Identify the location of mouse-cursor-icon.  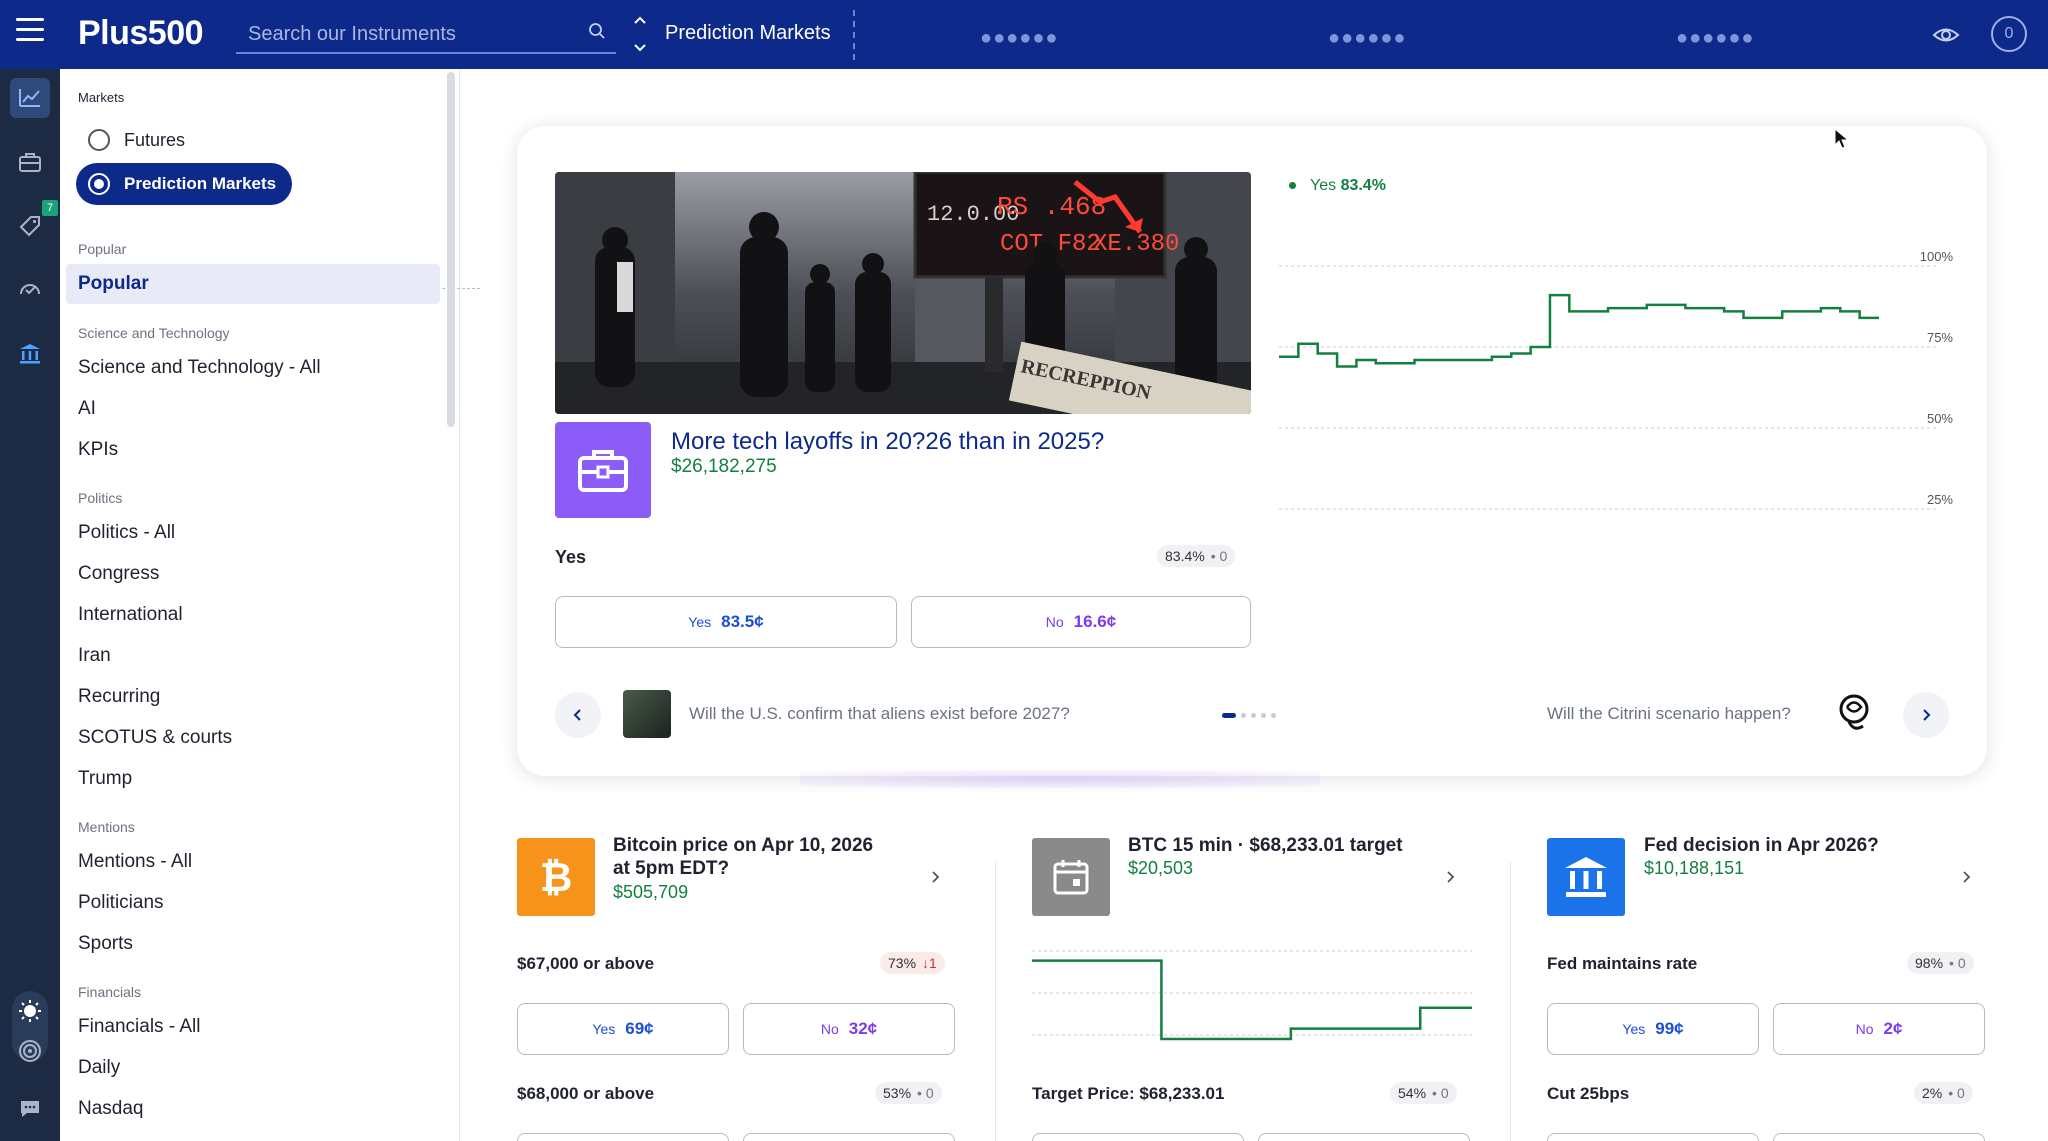
(1842, 138).